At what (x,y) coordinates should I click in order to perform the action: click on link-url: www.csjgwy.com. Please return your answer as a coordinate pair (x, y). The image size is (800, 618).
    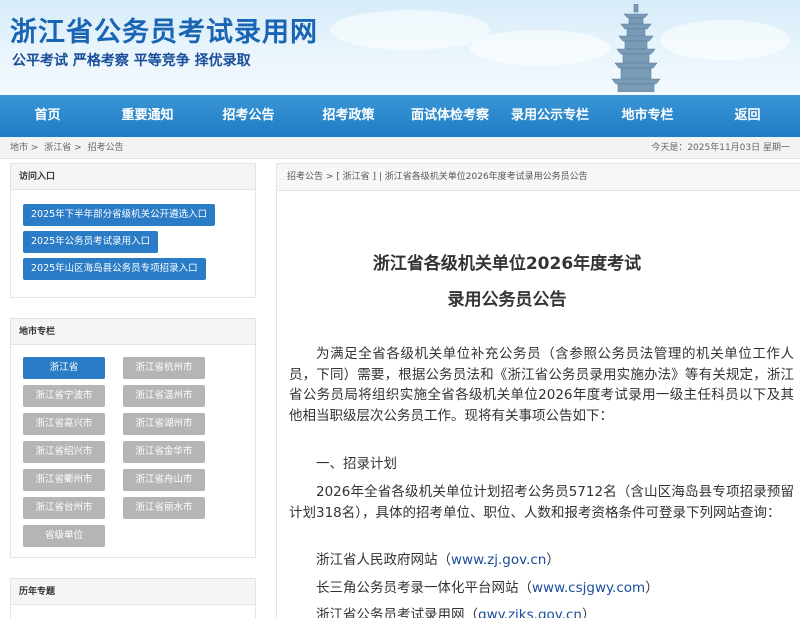
    Looking at the image, I should click on (588, 588).